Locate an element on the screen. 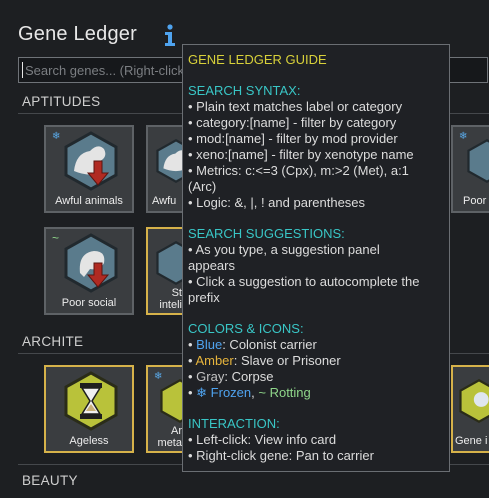  search-syntax-heading: SEARCH SYNTAX: is located at coordinates (244, 90).